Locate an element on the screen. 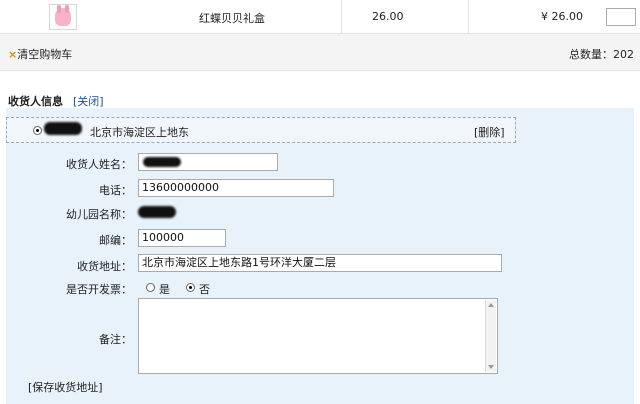 This screenshot has width=640, height=404. product-price: 26.00 is located at coordinates (388, 16).